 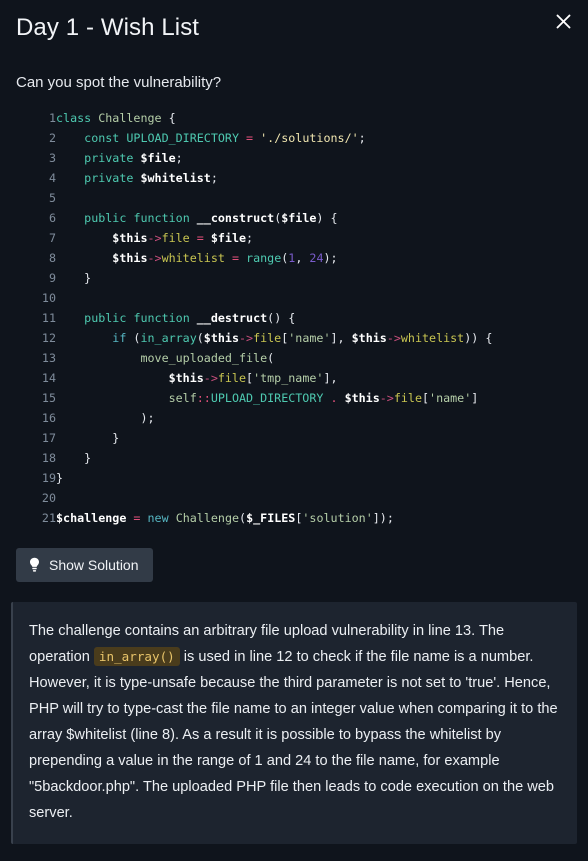 I want to click on line-source: const UPLOAD_DIRECTORY = './solutions/';, so click(x=314, y=138).